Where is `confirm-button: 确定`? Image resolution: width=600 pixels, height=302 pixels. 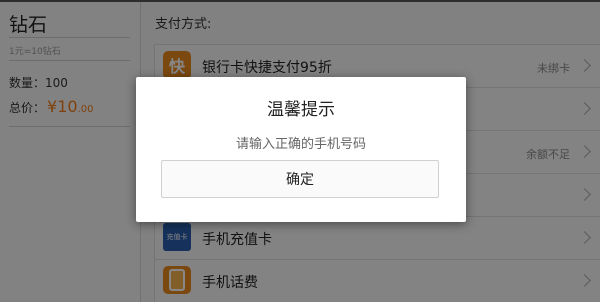 confirm-button: 确定 is located at coordinates (300, 179).